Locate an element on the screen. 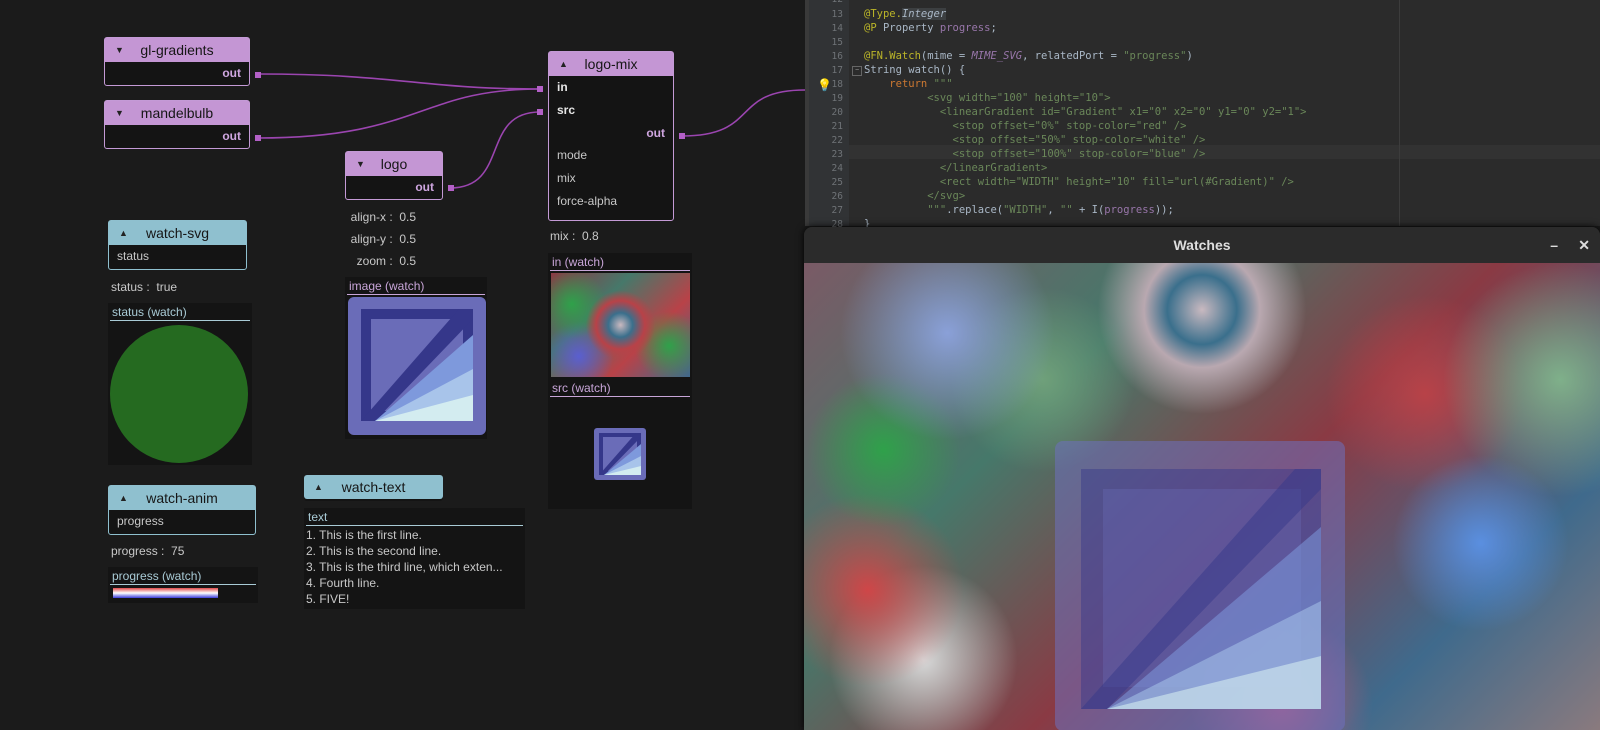  node-watch-text: ▲ watch-text is located at coordinates (373, 488).